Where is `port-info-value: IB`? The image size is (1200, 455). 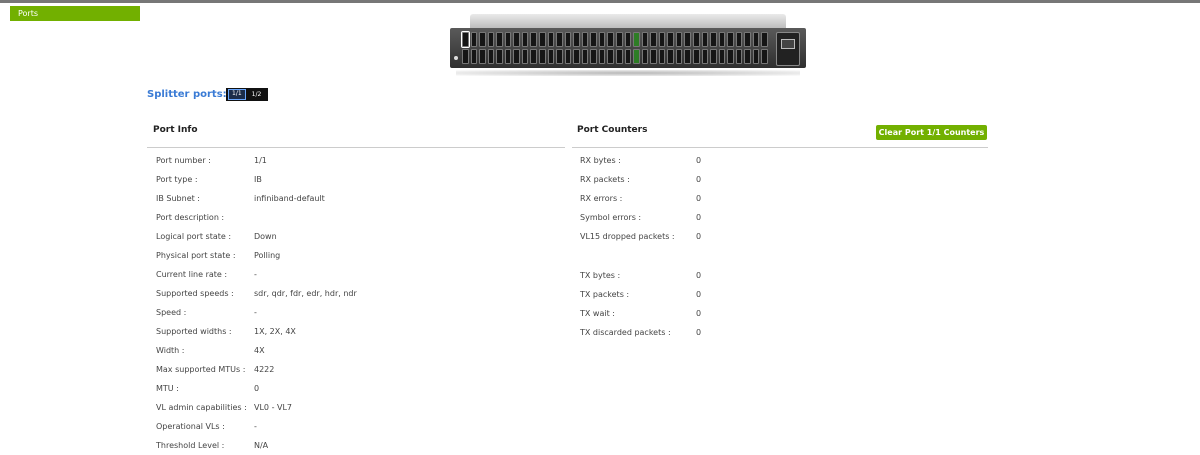
port-info-value: IB is located at coordinates (258, 179).